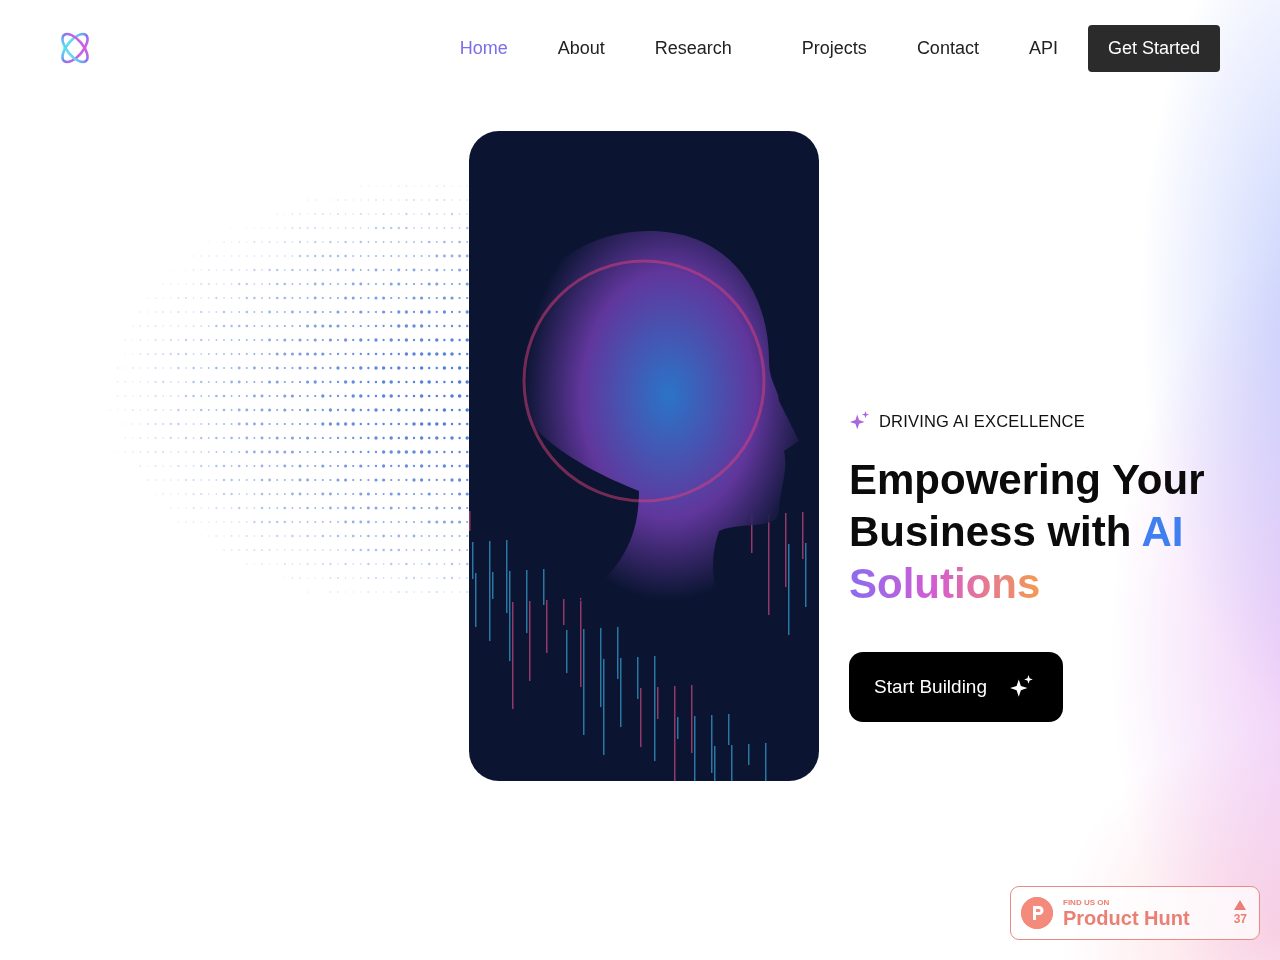 The height and width of the screenshot is (960, 1280). I want to click on nav-link: About, so click(581, 48).